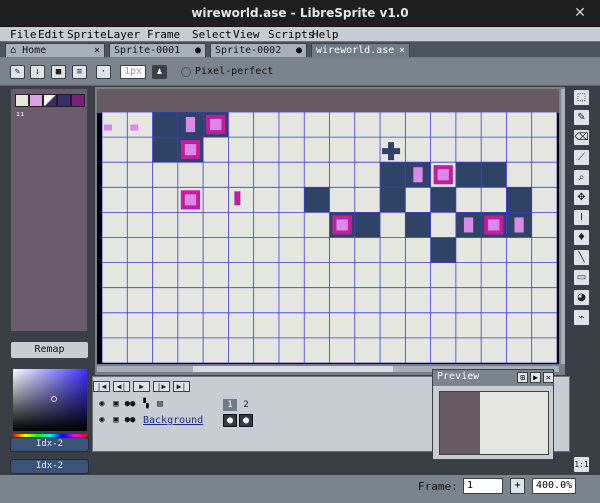 The height and width of the screenshot is (503, 600). Describe the element at coordinates (483, 486) in the screenshot. I see `frame-input: 1` at that location.